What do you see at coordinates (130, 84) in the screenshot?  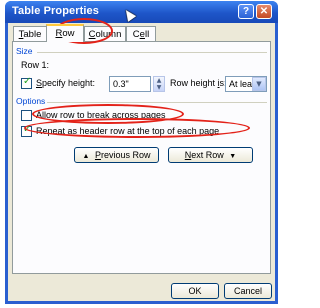 I see `height-input: 0.3"` at bounding box center [130, 84].